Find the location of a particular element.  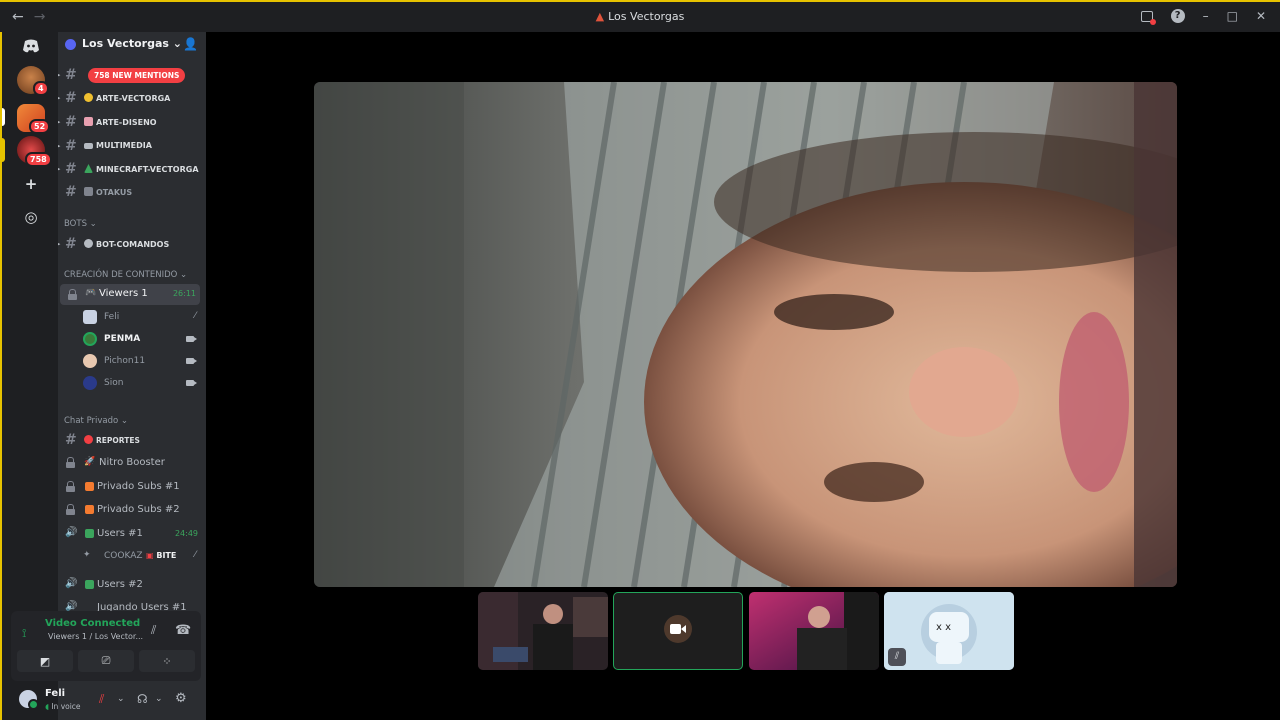

bot-emoji-icon is located at coordinates (88, 243).